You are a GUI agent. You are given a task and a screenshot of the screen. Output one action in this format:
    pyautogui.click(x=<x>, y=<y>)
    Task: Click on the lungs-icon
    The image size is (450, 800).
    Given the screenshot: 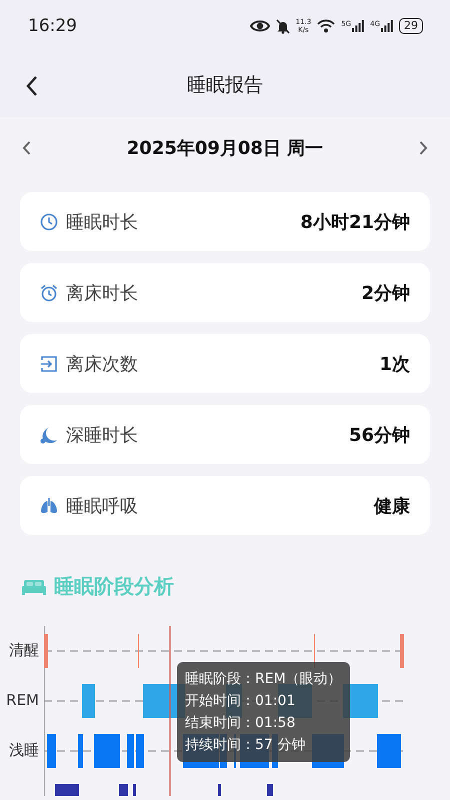 What is the action you would take?
    pyautogui.click(x=49, y=505)
    